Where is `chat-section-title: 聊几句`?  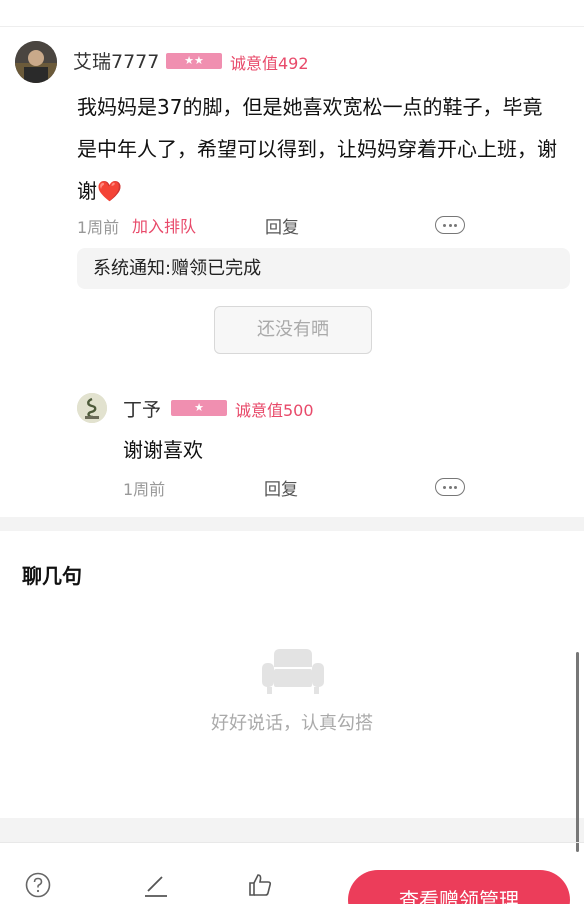
chat-section-title: 聊几句 is located at coordinates (52, 576).